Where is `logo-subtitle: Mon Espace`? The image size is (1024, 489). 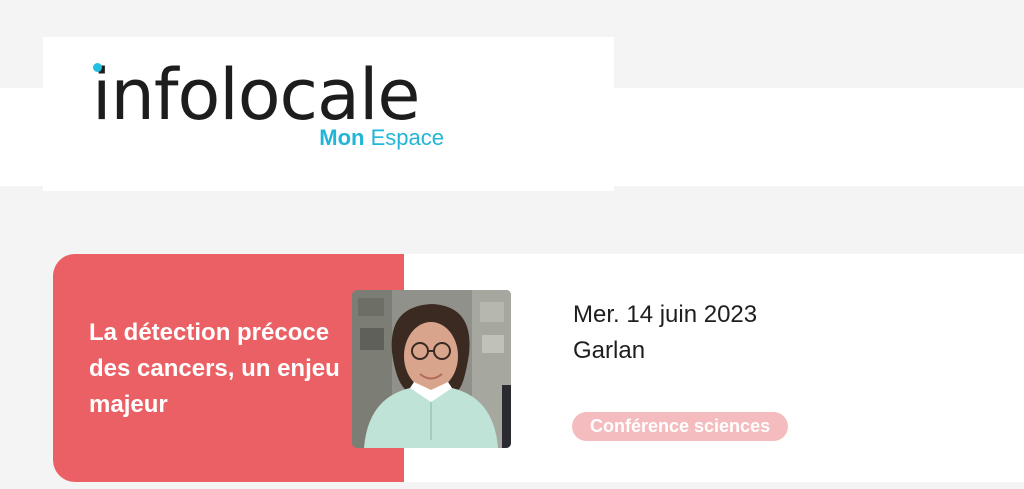
logo-subtitle: Mon Espace is located at coordinates (381, 138).